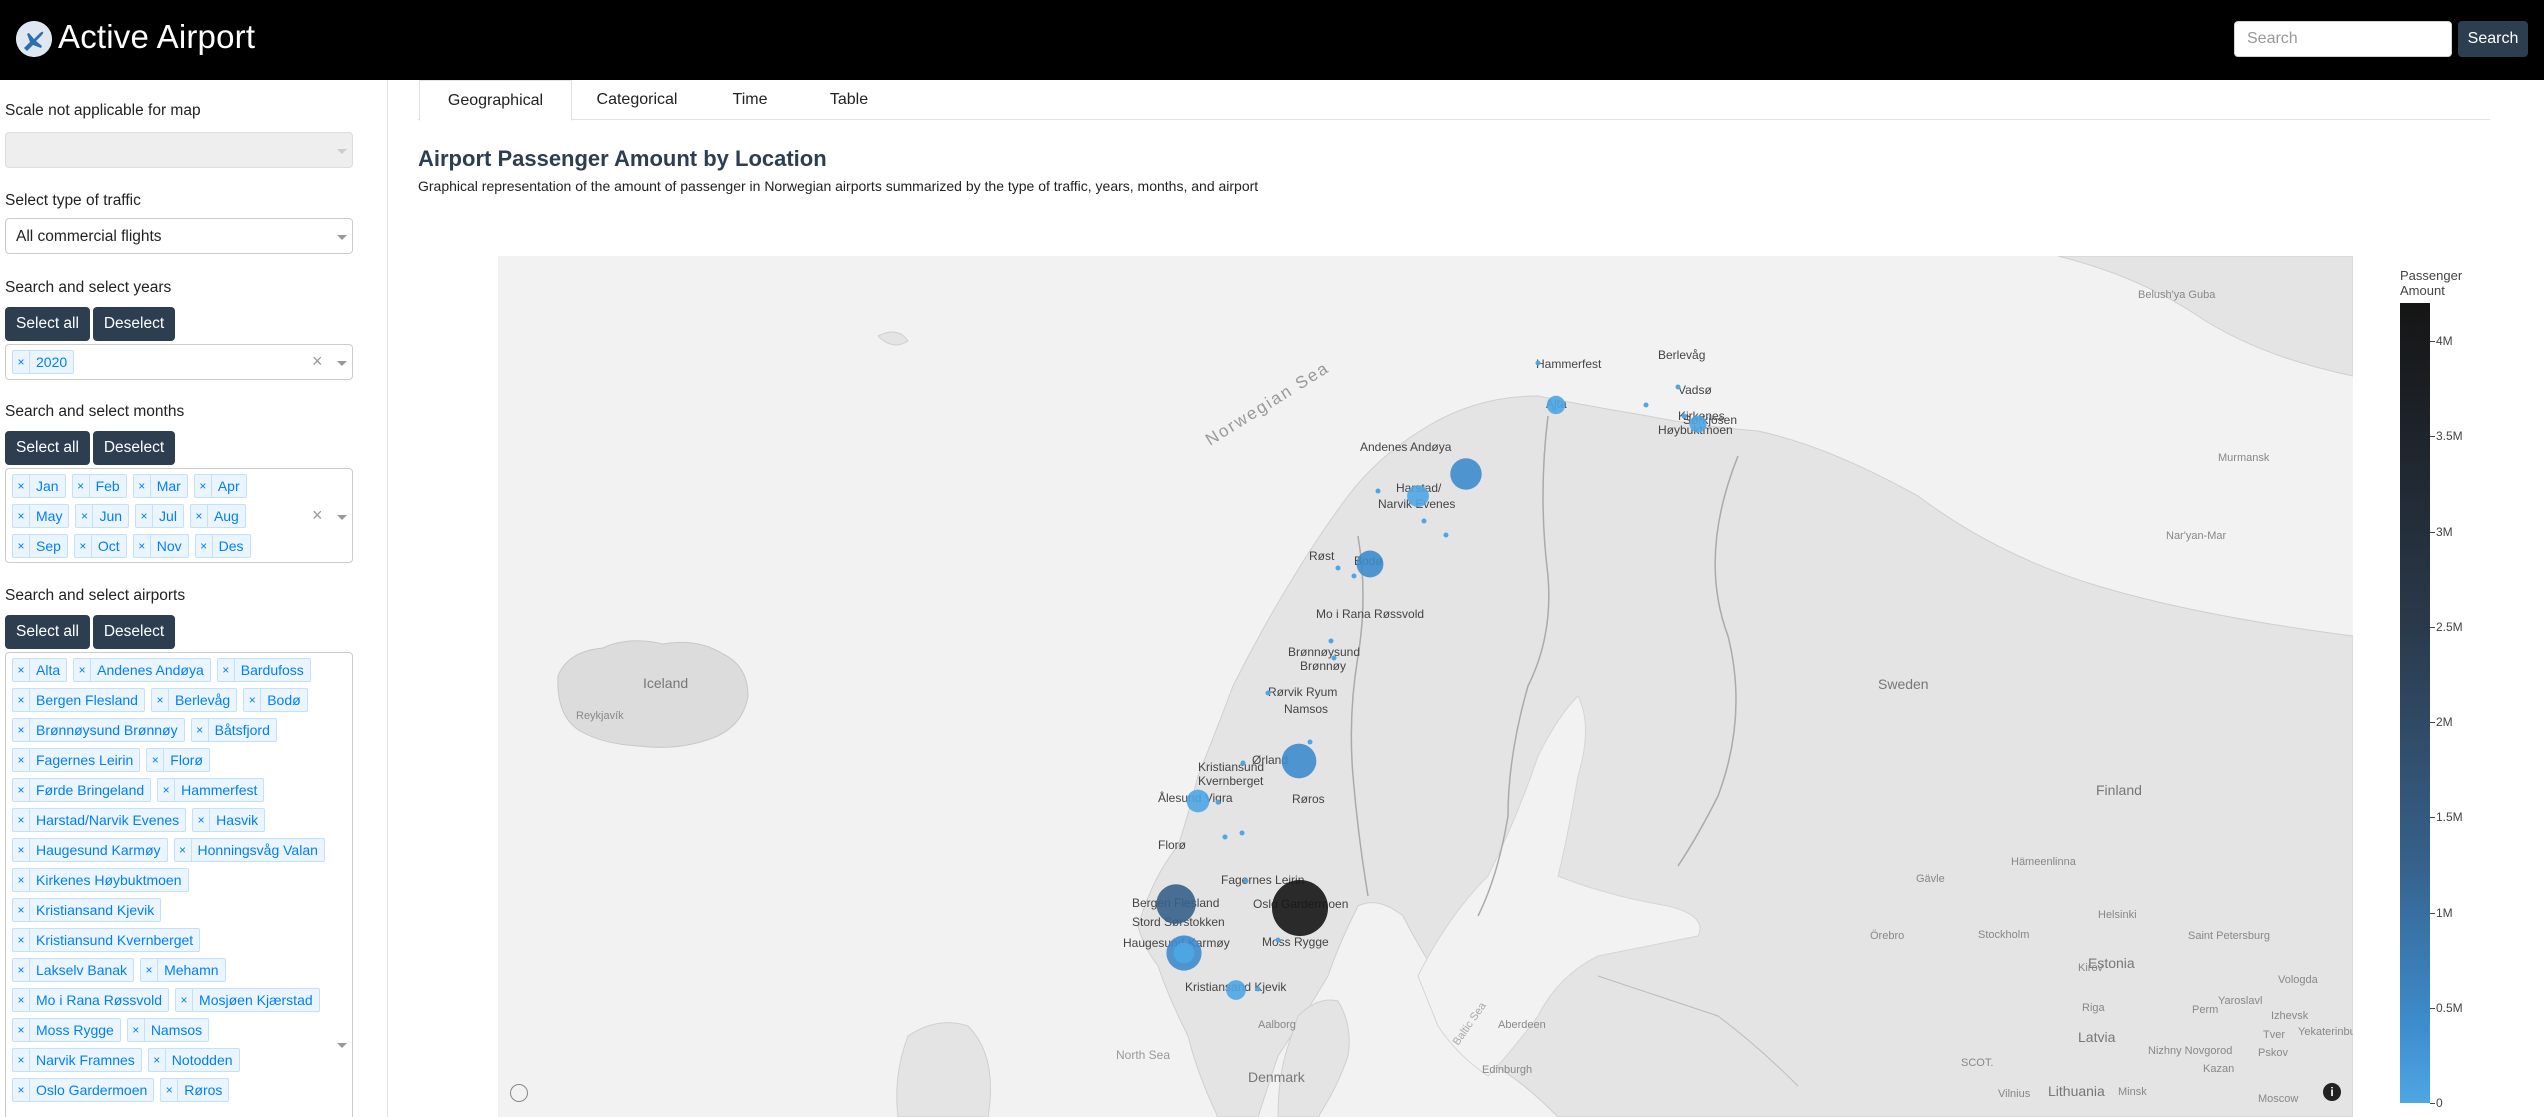 Image resolution: width=2544 pixels, height=1117 pixels. I want to click on airport-chip: × Kristiansand Kjevik, so click(87, 910).